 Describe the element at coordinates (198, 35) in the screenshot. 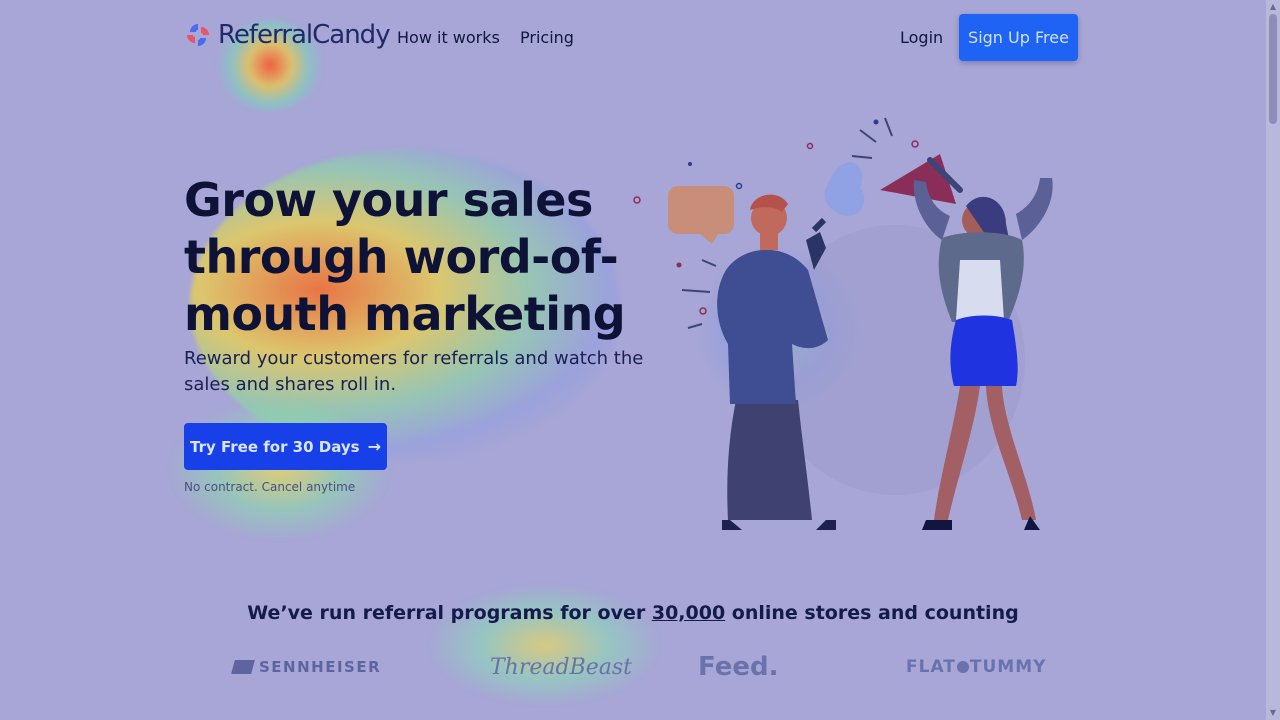

I see `candy-logo-icon` at that location.